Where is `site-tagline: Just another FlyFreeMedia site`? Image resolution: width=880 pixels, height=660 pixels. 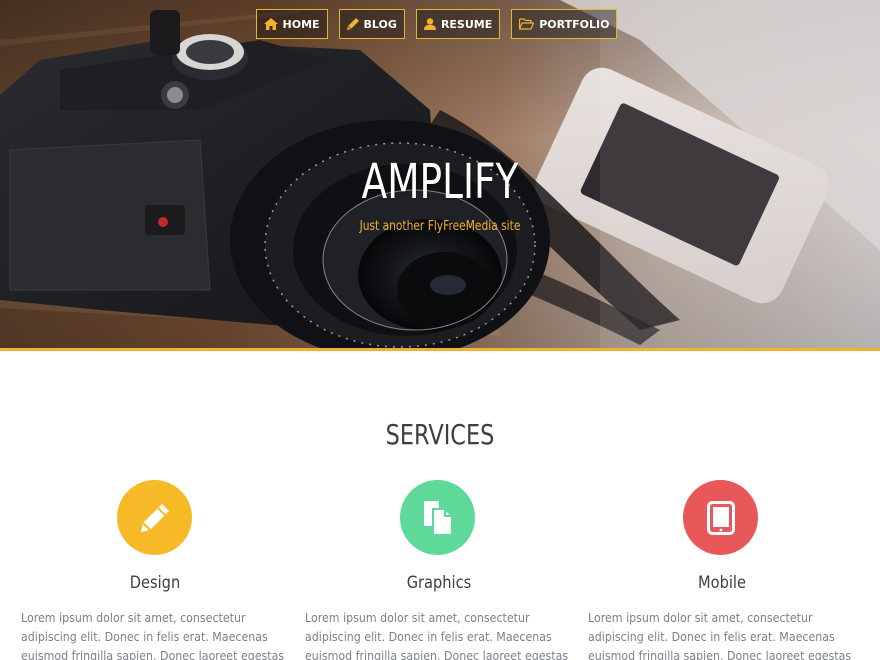
site-tagline: Just another FlyFreeMedia site is located at coordinates (440, 226).